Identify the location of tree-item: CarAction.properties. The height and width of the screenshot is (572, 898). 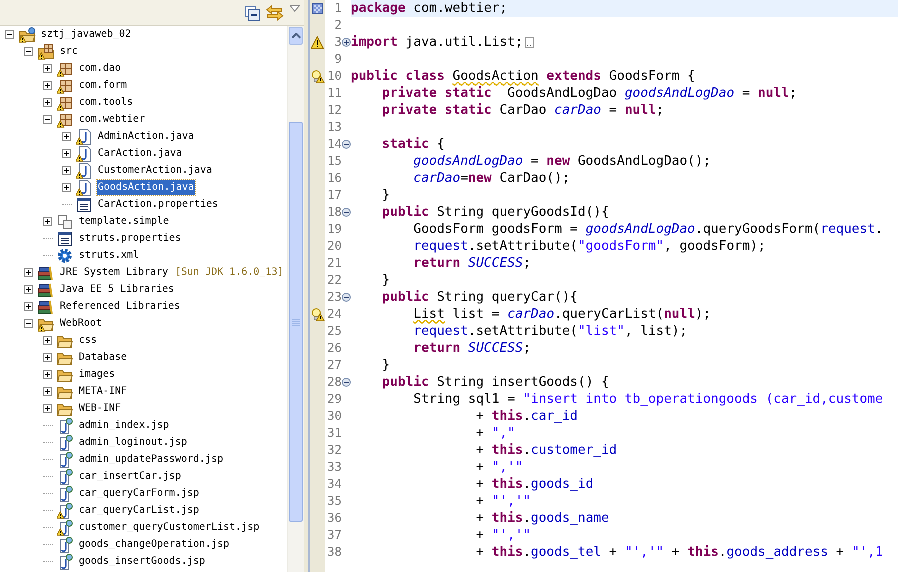
(158, 204).